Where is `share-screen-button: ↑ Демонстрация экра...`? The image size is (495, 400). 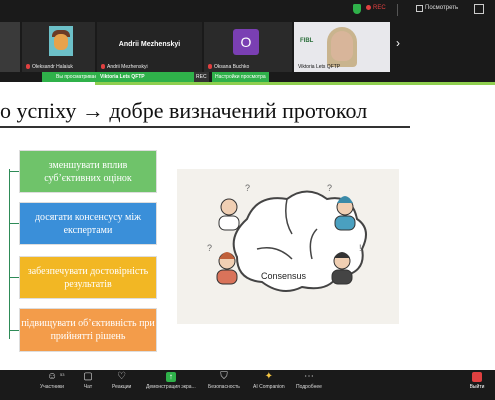 share-screen-button: ↑ Демонстрация экра... is located at coordinates (171, 381).